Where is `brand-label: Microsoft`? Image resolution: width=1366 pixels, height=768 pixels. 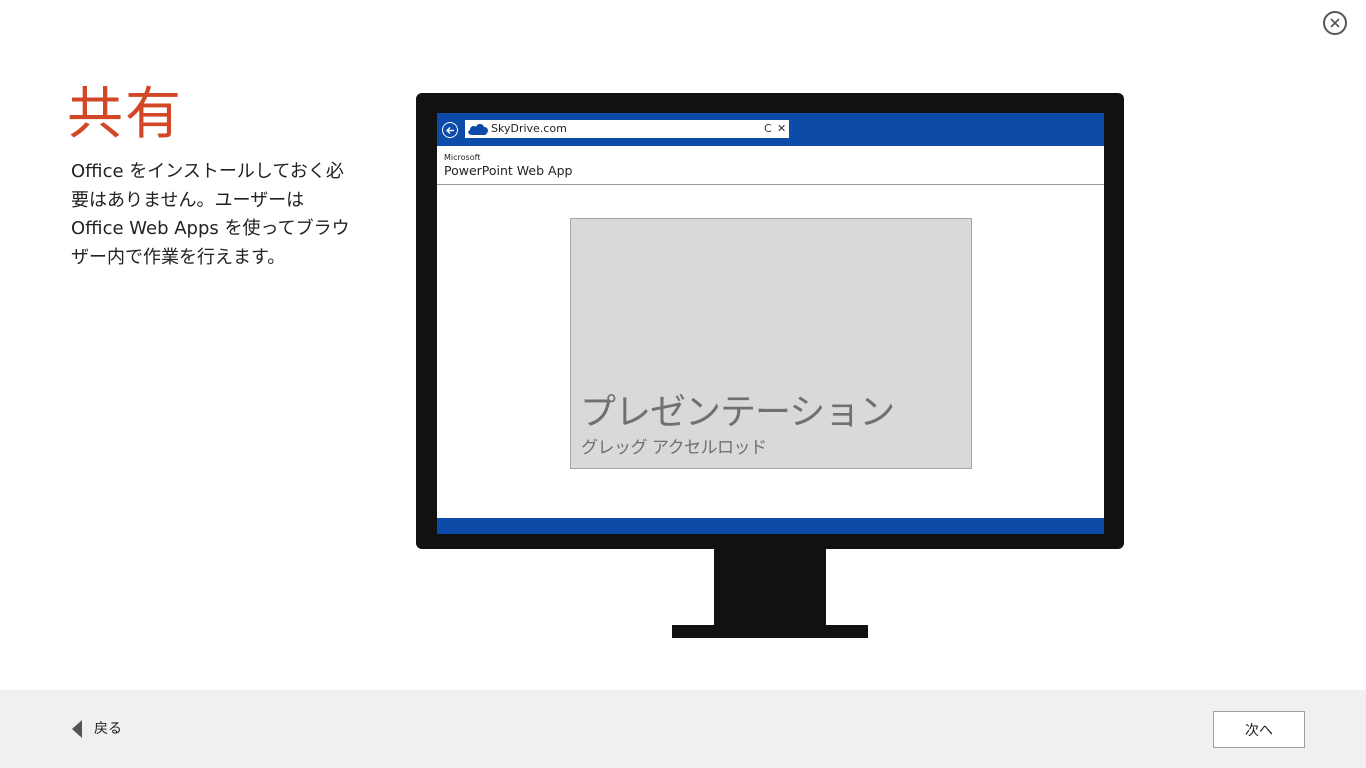 brand-label: Microsoft is located at coordinates (462, 157).